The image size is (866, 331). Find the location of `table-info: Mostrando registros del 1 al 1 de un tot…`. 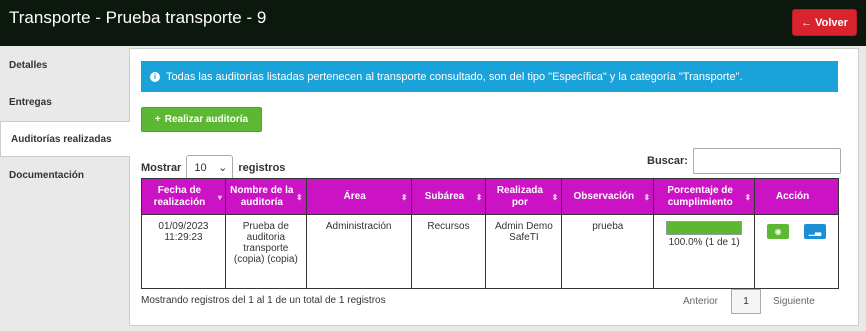

table-info: Mostrando registros del 1 al 1 de un tot… is located at coordinates (263, 300).